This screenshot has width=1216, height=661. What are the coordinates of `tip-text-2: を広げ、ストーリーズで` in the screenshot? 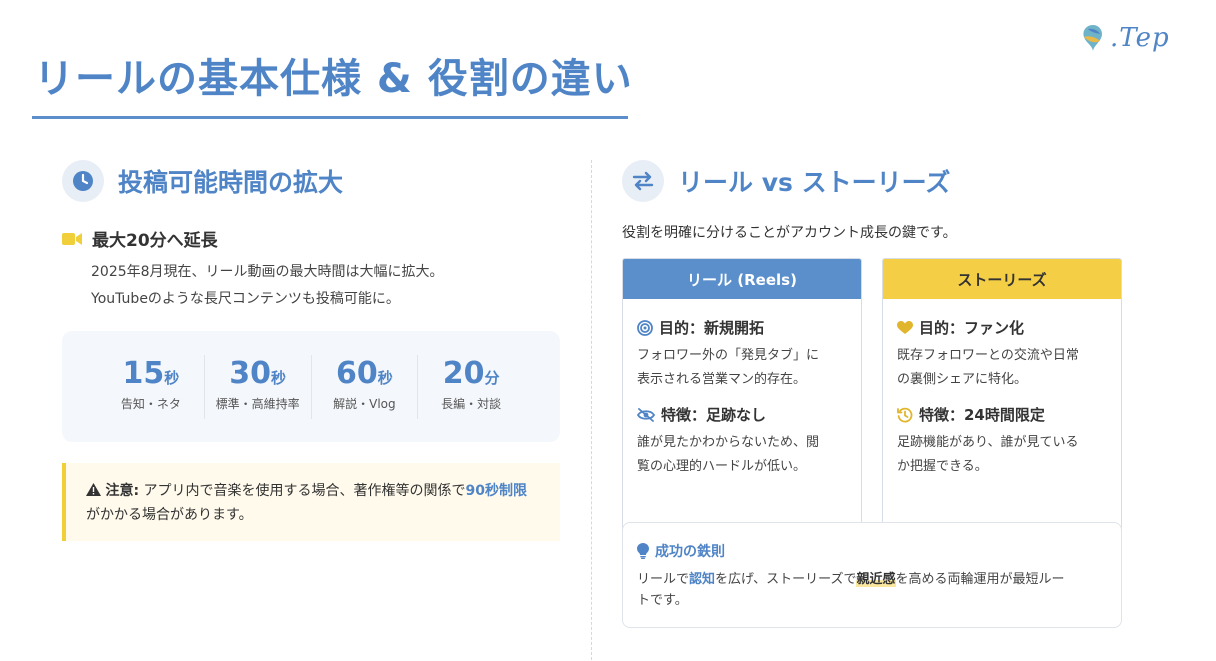 It's located at (786, 579).